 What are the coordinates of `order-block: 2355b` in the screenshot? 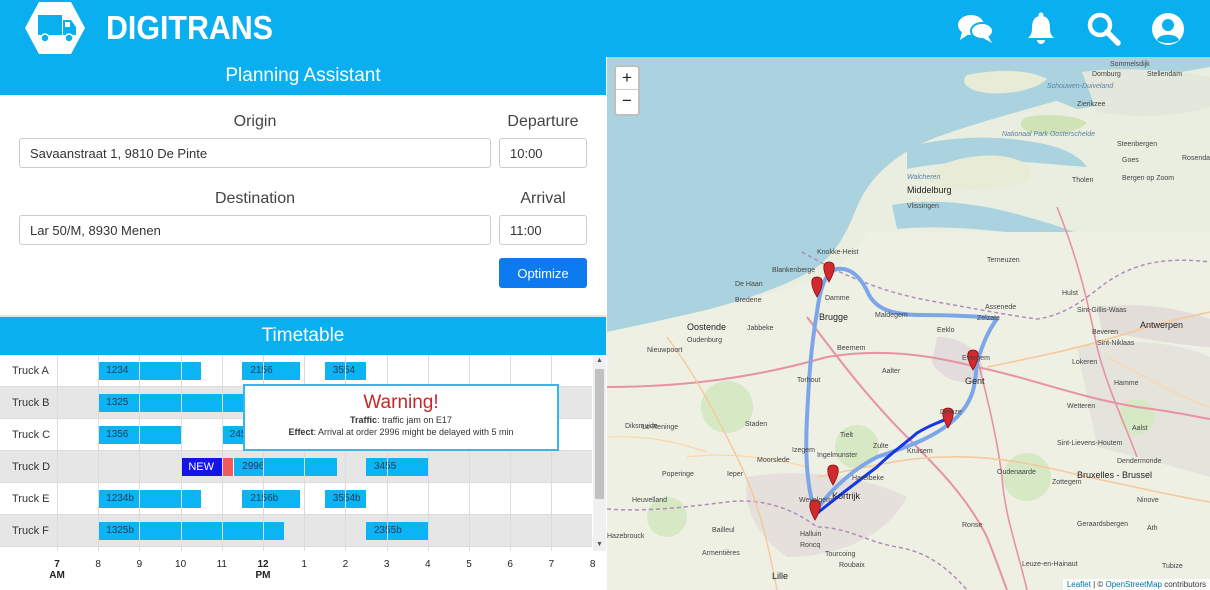 It's located at (397, 531).